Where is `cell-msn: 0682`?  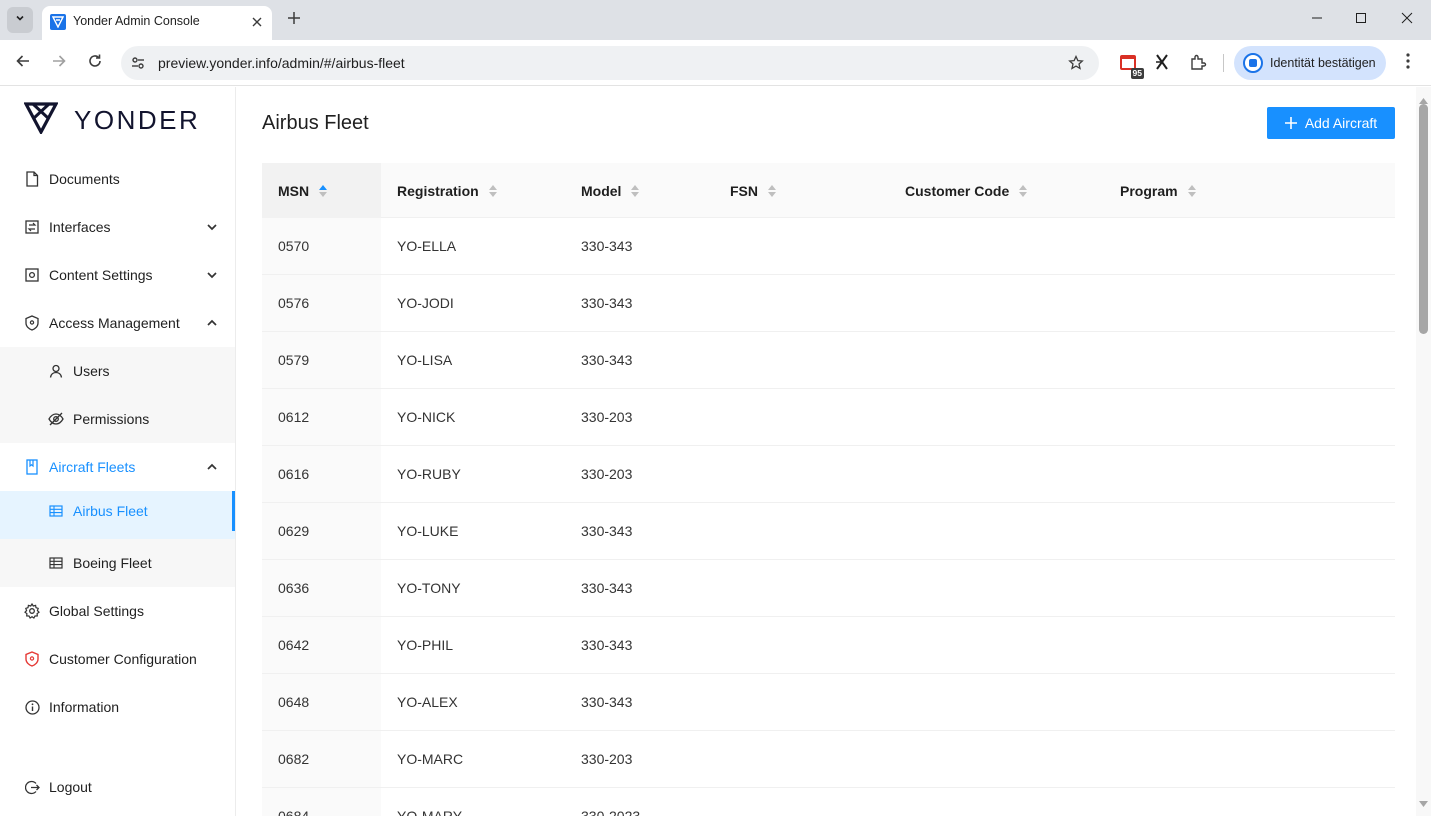 cell-msn: 0682 is located at coordinates (321, 759).